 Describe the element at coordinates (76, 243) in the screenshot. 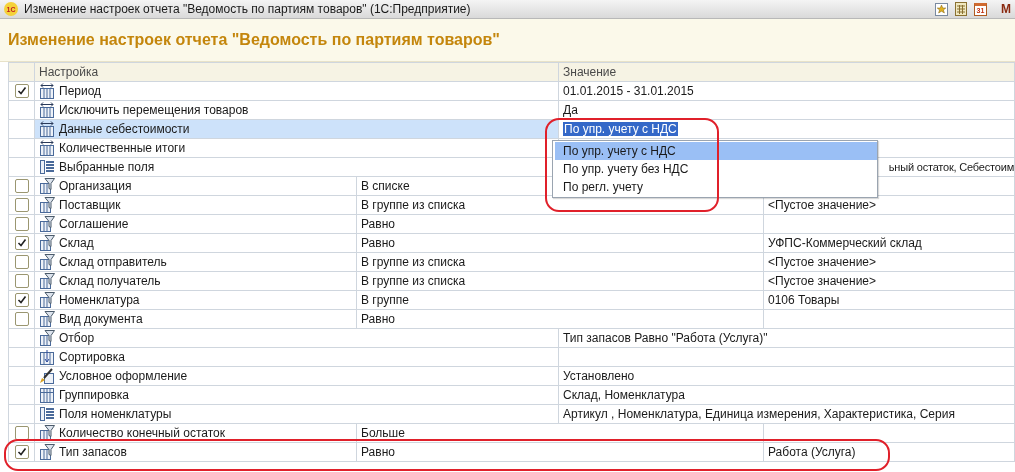

I see `setting-name: Склад` at that location.